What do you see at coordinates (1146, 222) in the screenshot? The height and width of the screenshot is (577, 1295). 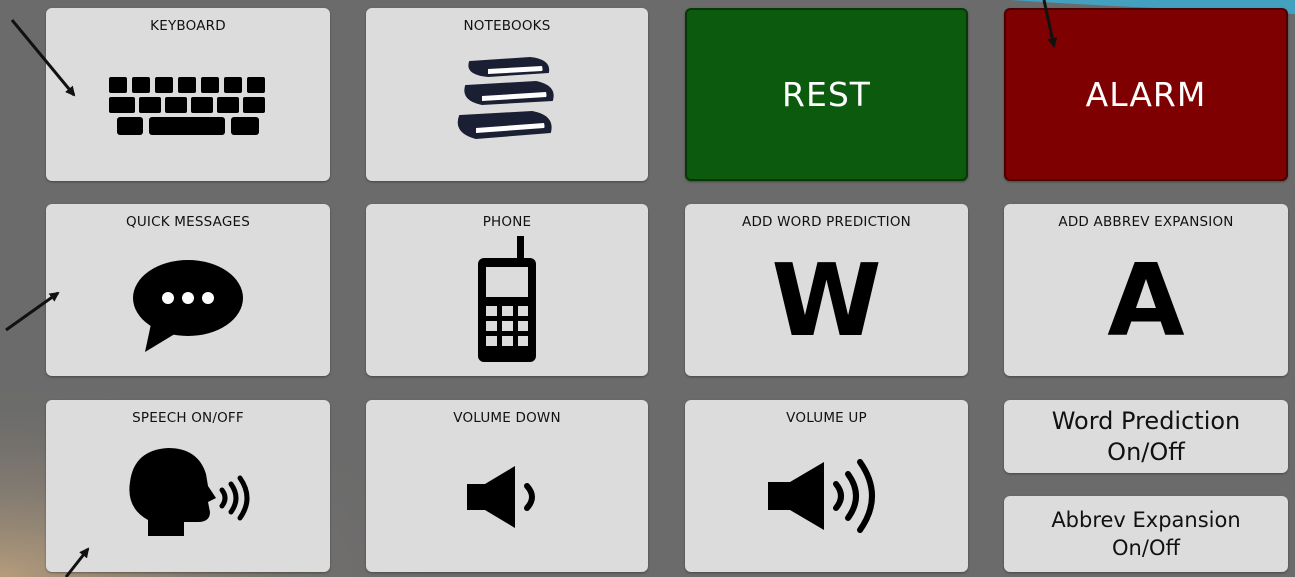 I see `add-abbrev-expansion-label: ADD ABBREV EXPANSION` at bounding box center [1146, 222].